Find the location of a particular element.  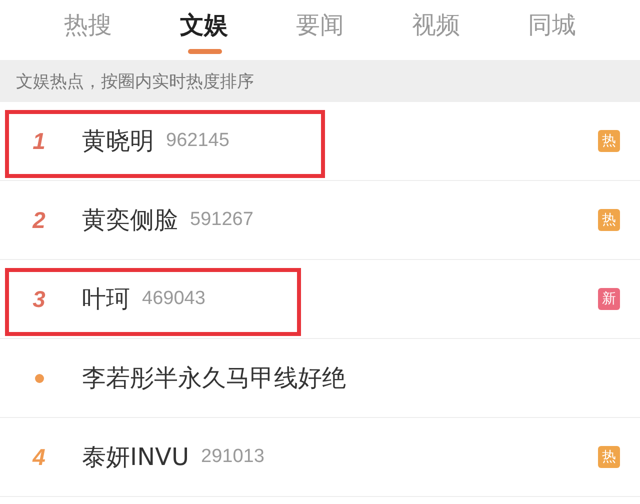

topic-title: 泰妍INVU is located at coordinates (136, 457).